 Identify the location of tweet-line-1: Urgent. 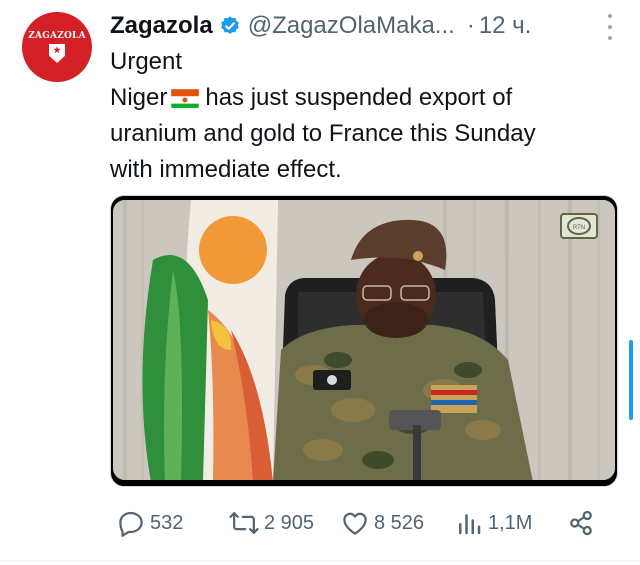
(146, 61).